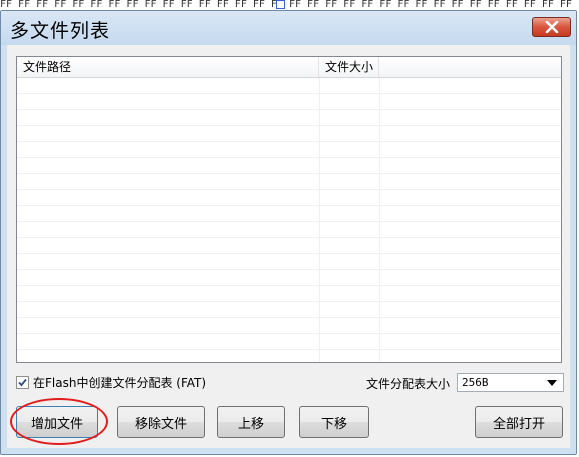 The width and height of the screenshot is (579, 457). What do you see at coordinates (168, 67) in the screenshot?
I see `column-header-file-path: 文件路径` at bounding box center [168, 67].